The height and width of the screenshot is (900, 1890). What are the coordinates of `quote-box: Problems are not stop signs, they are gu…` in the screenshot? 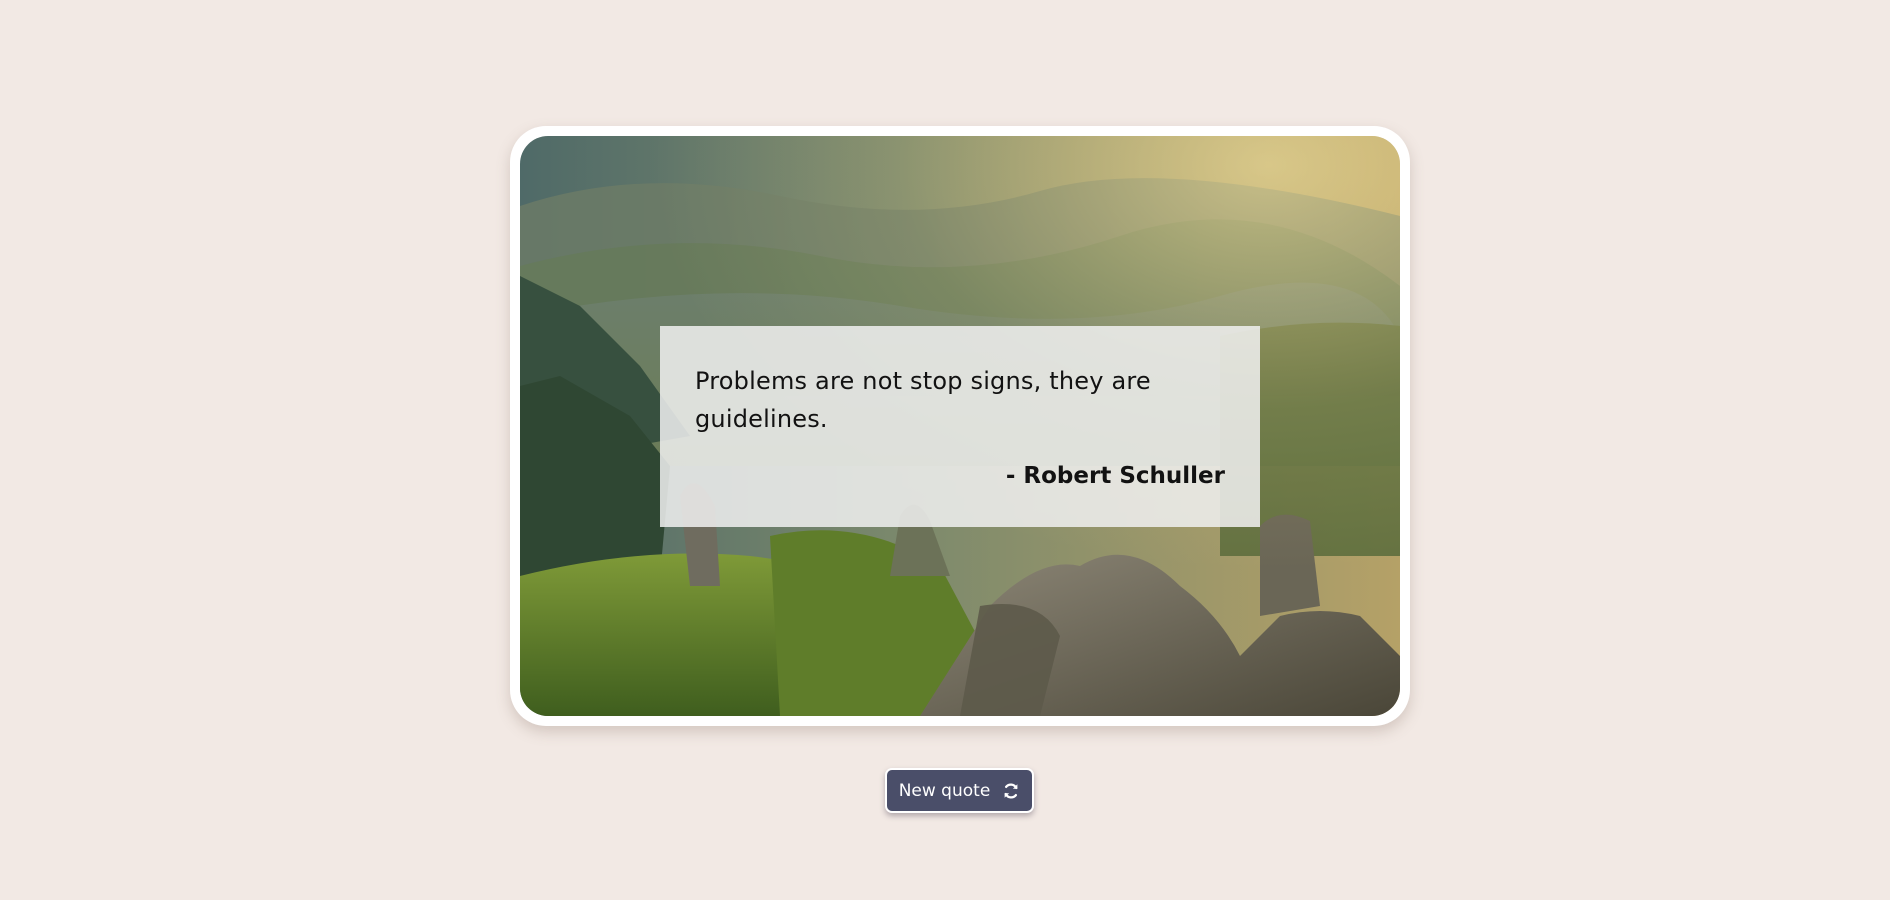 It's located at (960, 426).